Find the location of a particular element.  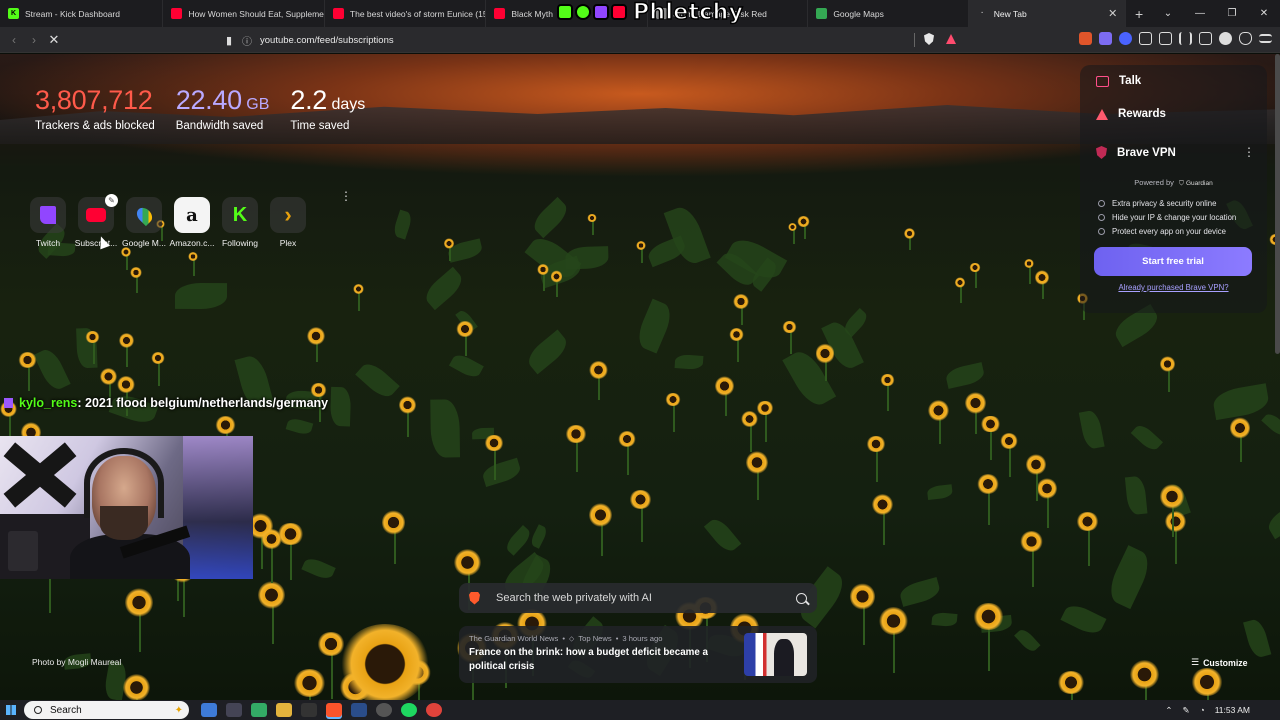

network-icon: ◔ is located at coordinates (1202, 710).